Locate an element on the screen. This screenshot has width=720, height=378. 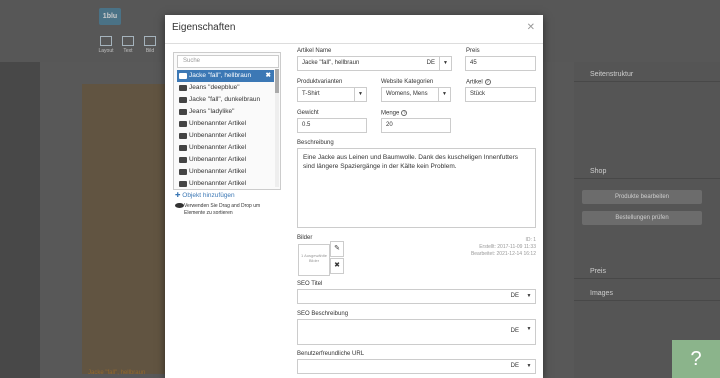
seo-description-label: SEO Beschreibung is located at coordinates (323, 314).